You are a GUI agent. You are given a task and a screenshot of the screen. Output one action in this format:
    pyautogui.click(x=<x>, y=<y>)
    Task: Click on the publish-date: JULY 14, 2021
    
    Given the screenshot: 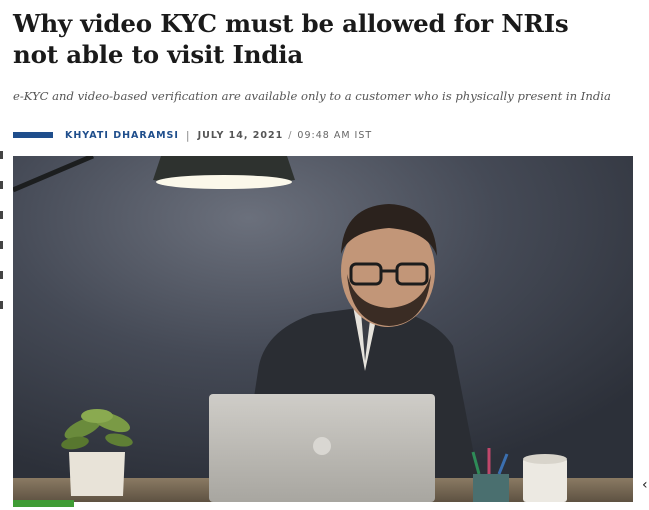 What is the action you would take?
    pyautogui.click(x=240, y=135)
    